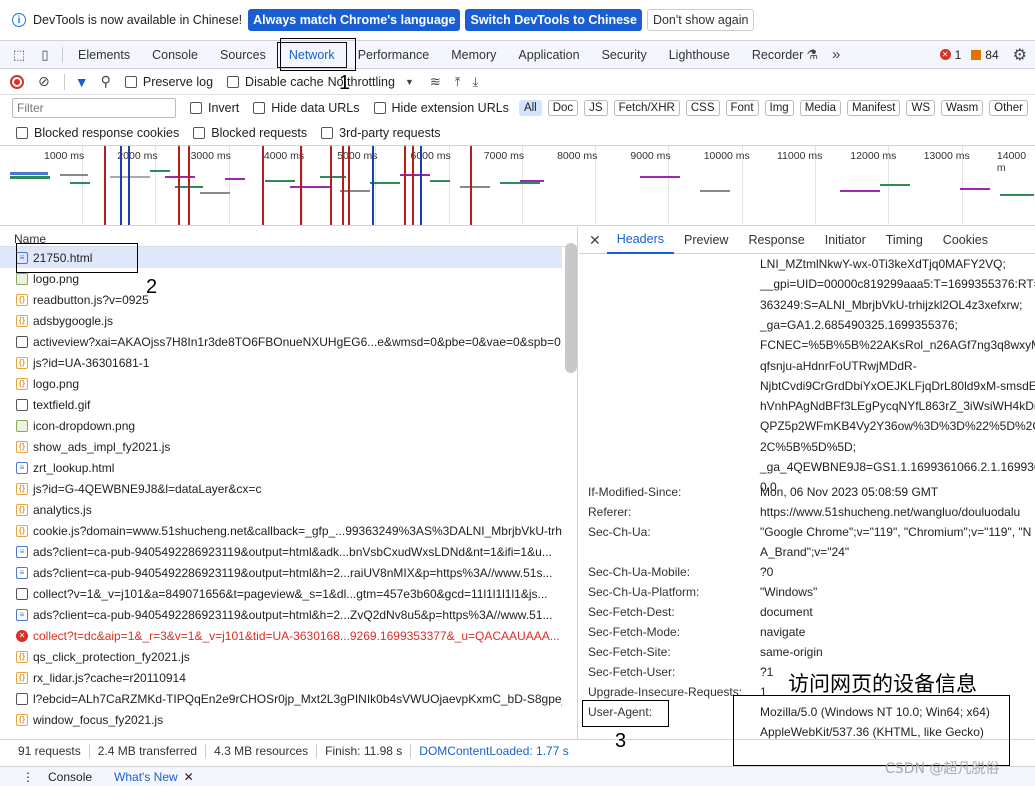 The height and width of the screenshot is (786, 1035). I want to click on drawer-menu-icon: ⋮, so click(28, 777).